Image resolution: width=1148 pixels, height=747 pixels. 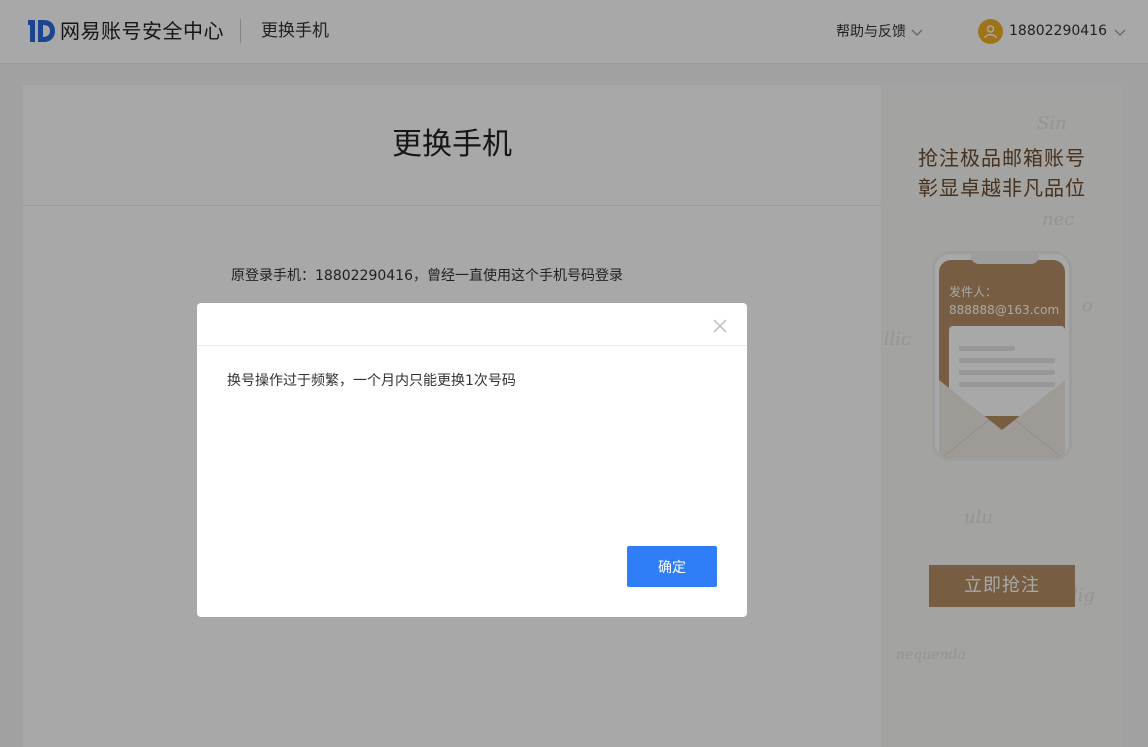 What do you see at coordinates (472, 345) in the screenshot?
I see `dialog-divider` at bounding box center [472, 345].